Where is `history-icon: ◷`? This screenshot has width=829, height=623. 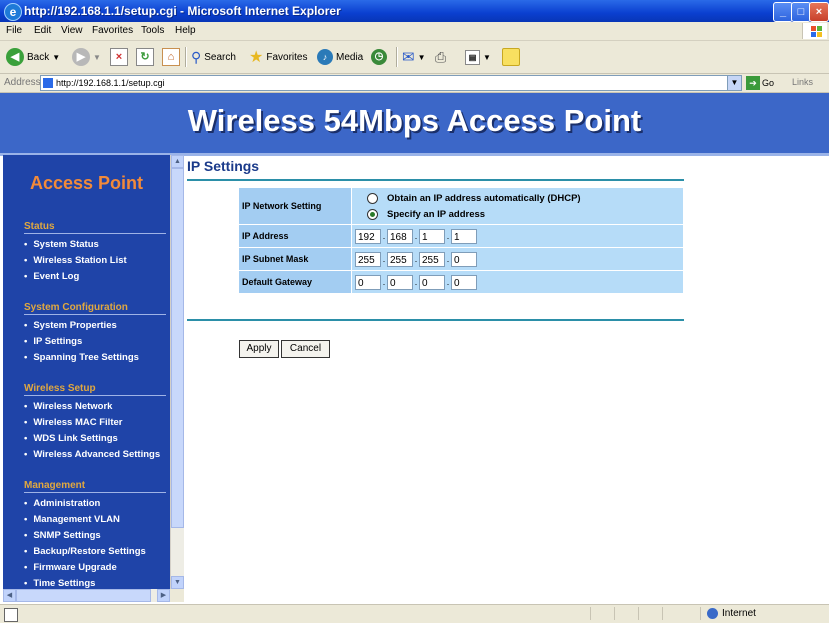
history-icon: ◷ is located at coordinates (379, 57).